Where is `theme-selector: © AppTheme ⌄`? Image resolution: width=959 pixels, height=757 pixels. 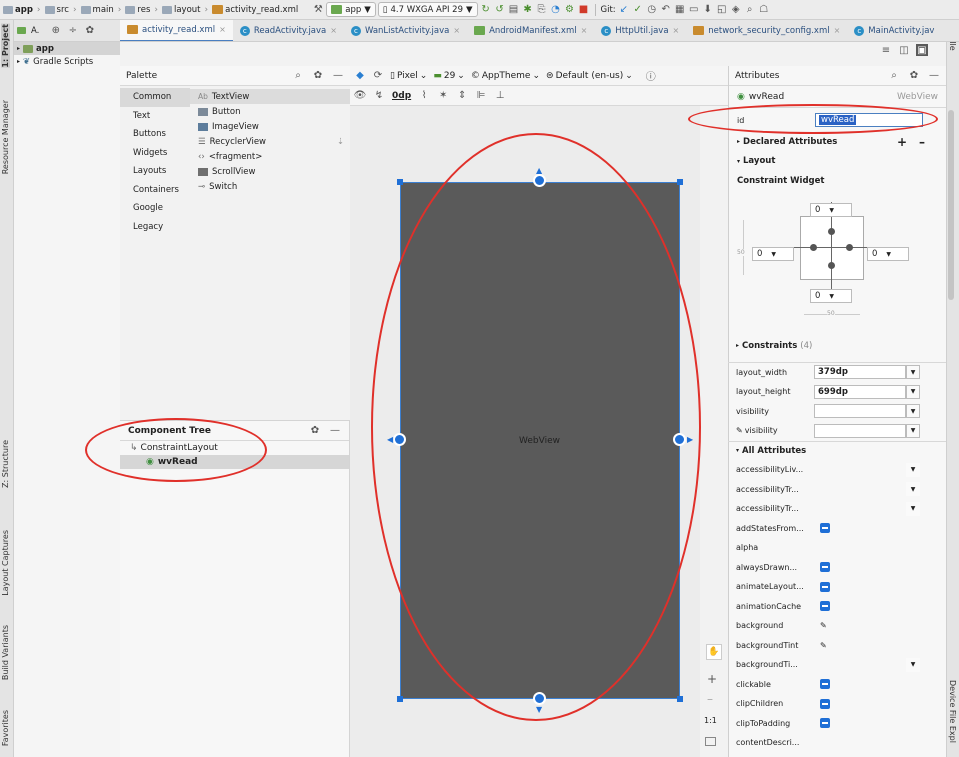 theme-selector: © AppTheme ⌄ is located at coordinates (505, 76).